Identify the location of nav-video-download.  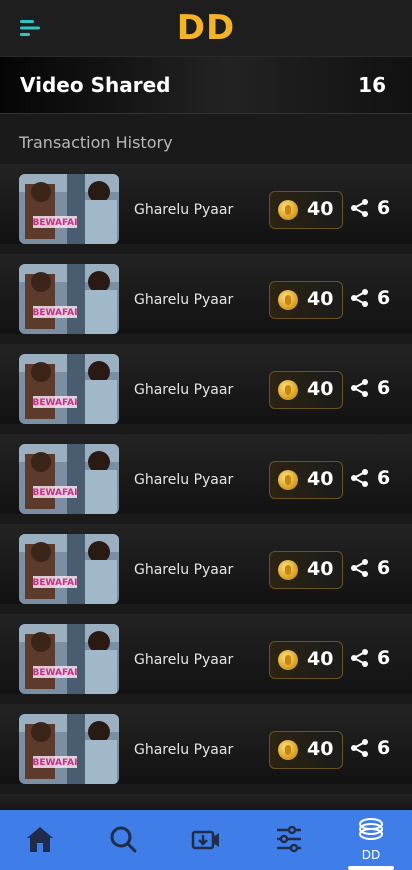
(206, 840).